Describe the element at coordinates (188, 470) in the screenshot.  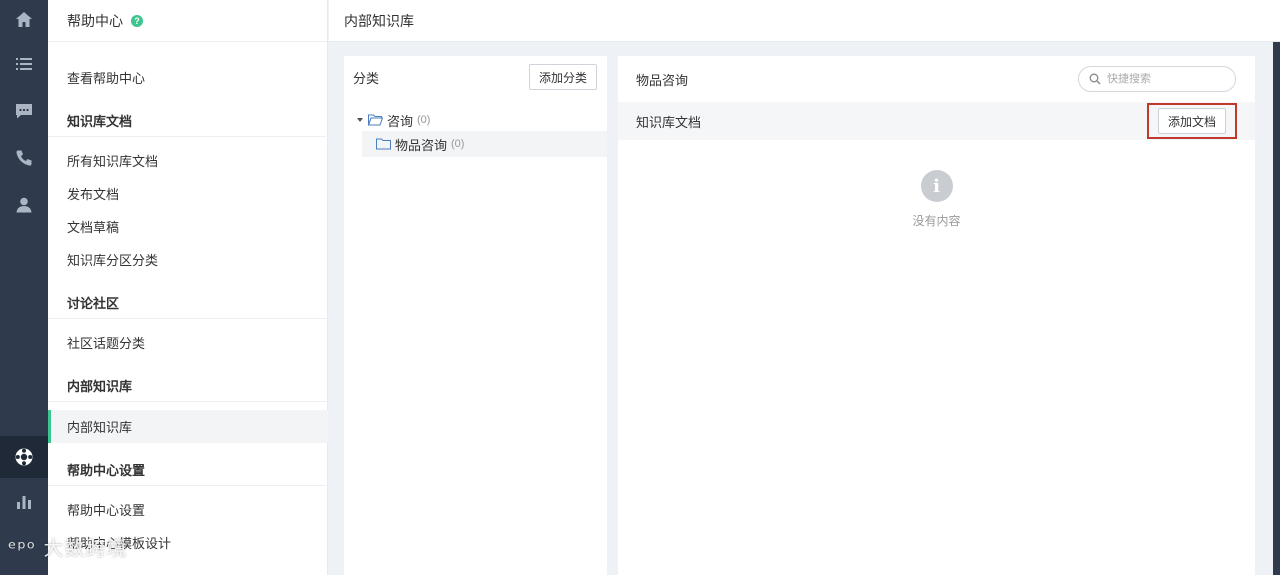
I see `sidebar-section-settings: 帮助中心设置` at that location.